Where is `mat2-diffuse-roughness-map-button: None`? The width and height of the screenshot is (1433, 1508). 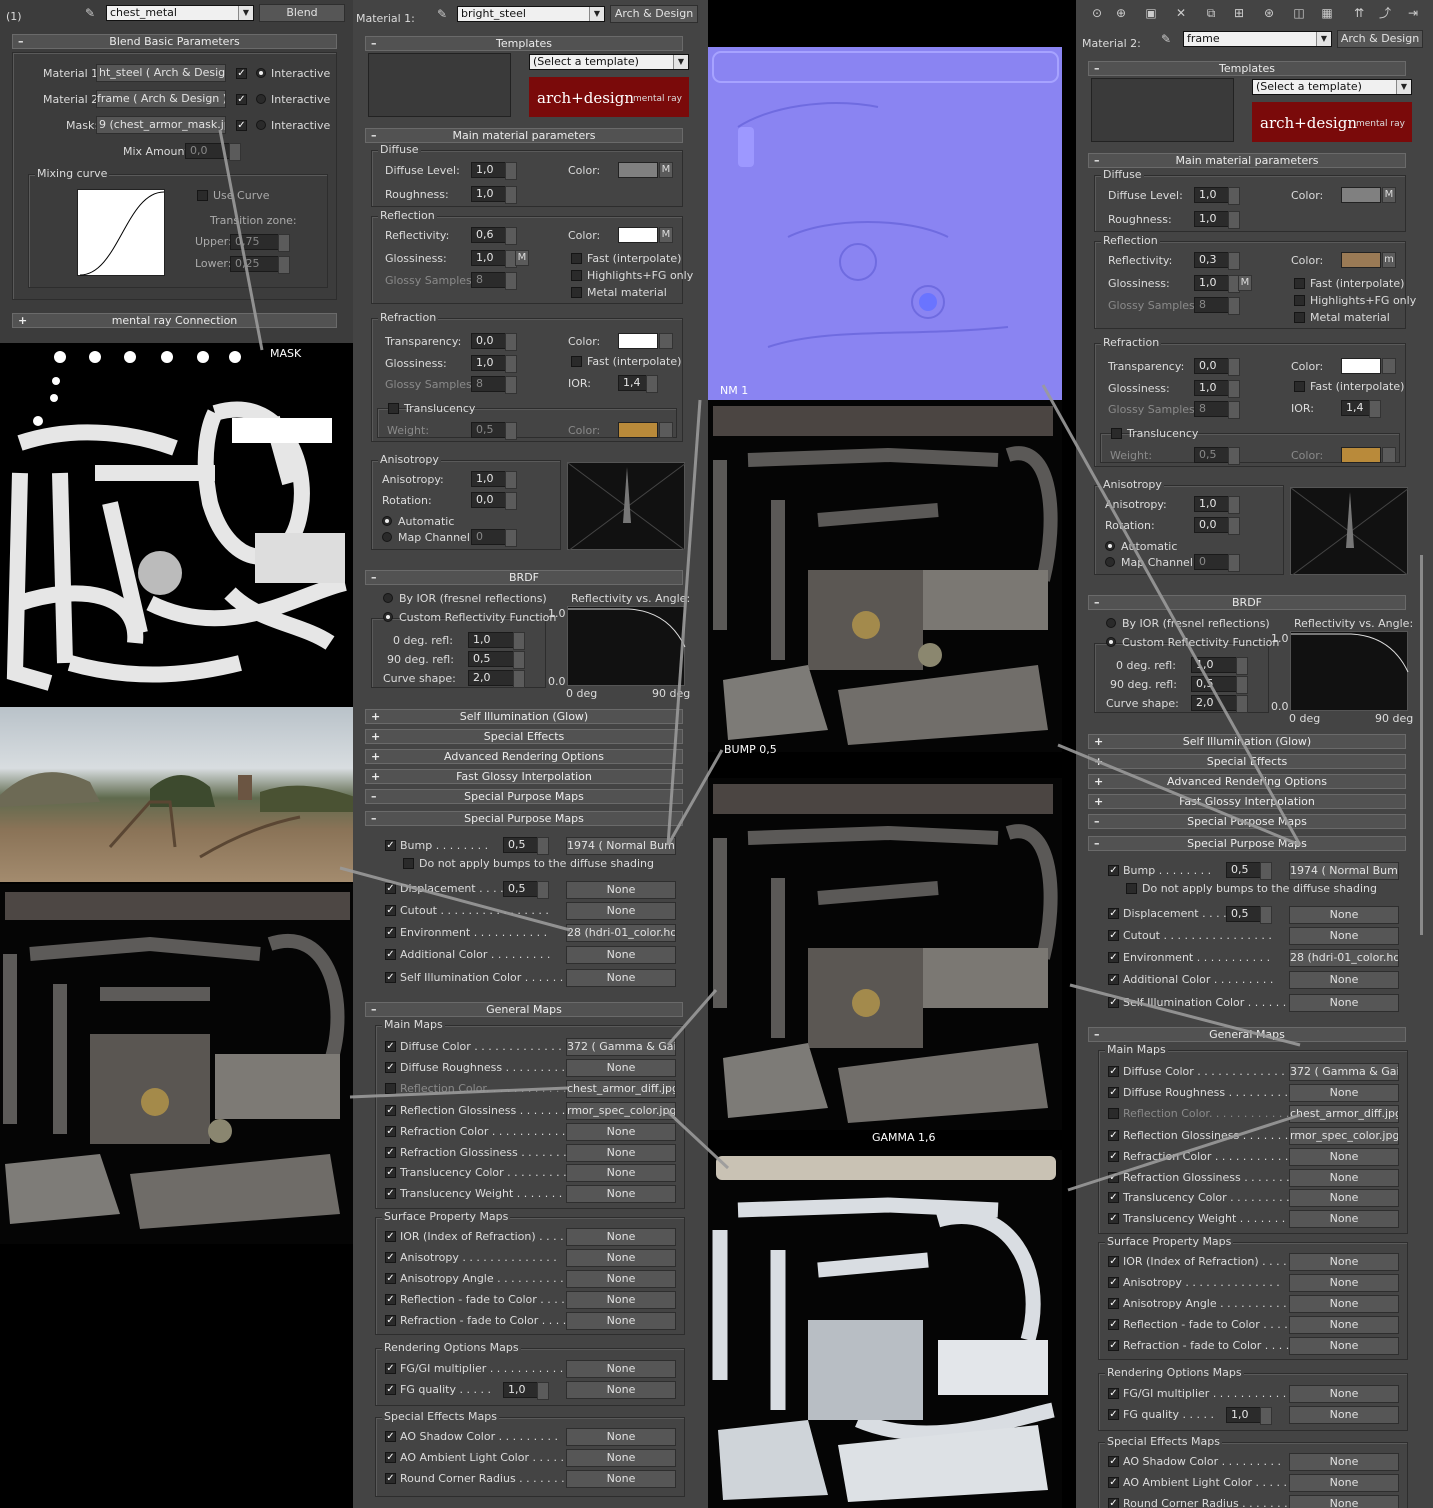 mat2-diffuse-roughness-map-button: None is located at coordinates (1344, 1093).